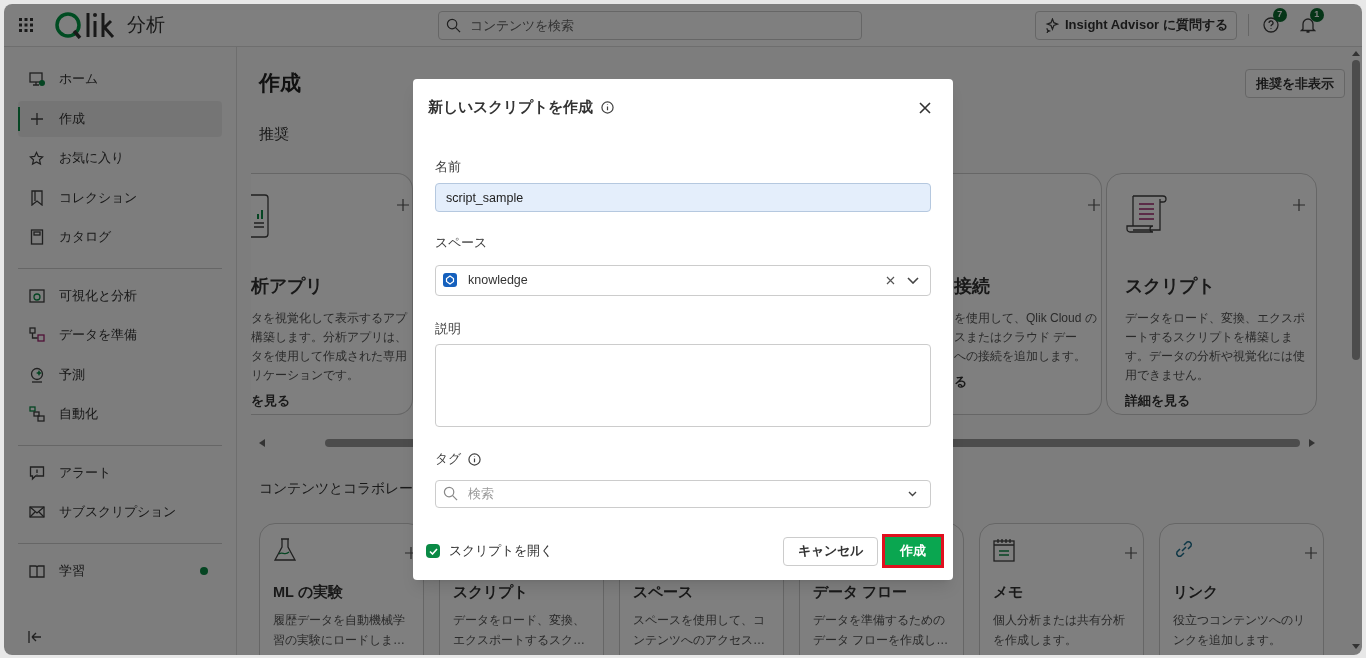 This screenshot has height=658, width=1366. What do you see at coordinates (120, 472) in the screenshot?
I see `sidebar-item: アラート` at bounding box center [120, 472].